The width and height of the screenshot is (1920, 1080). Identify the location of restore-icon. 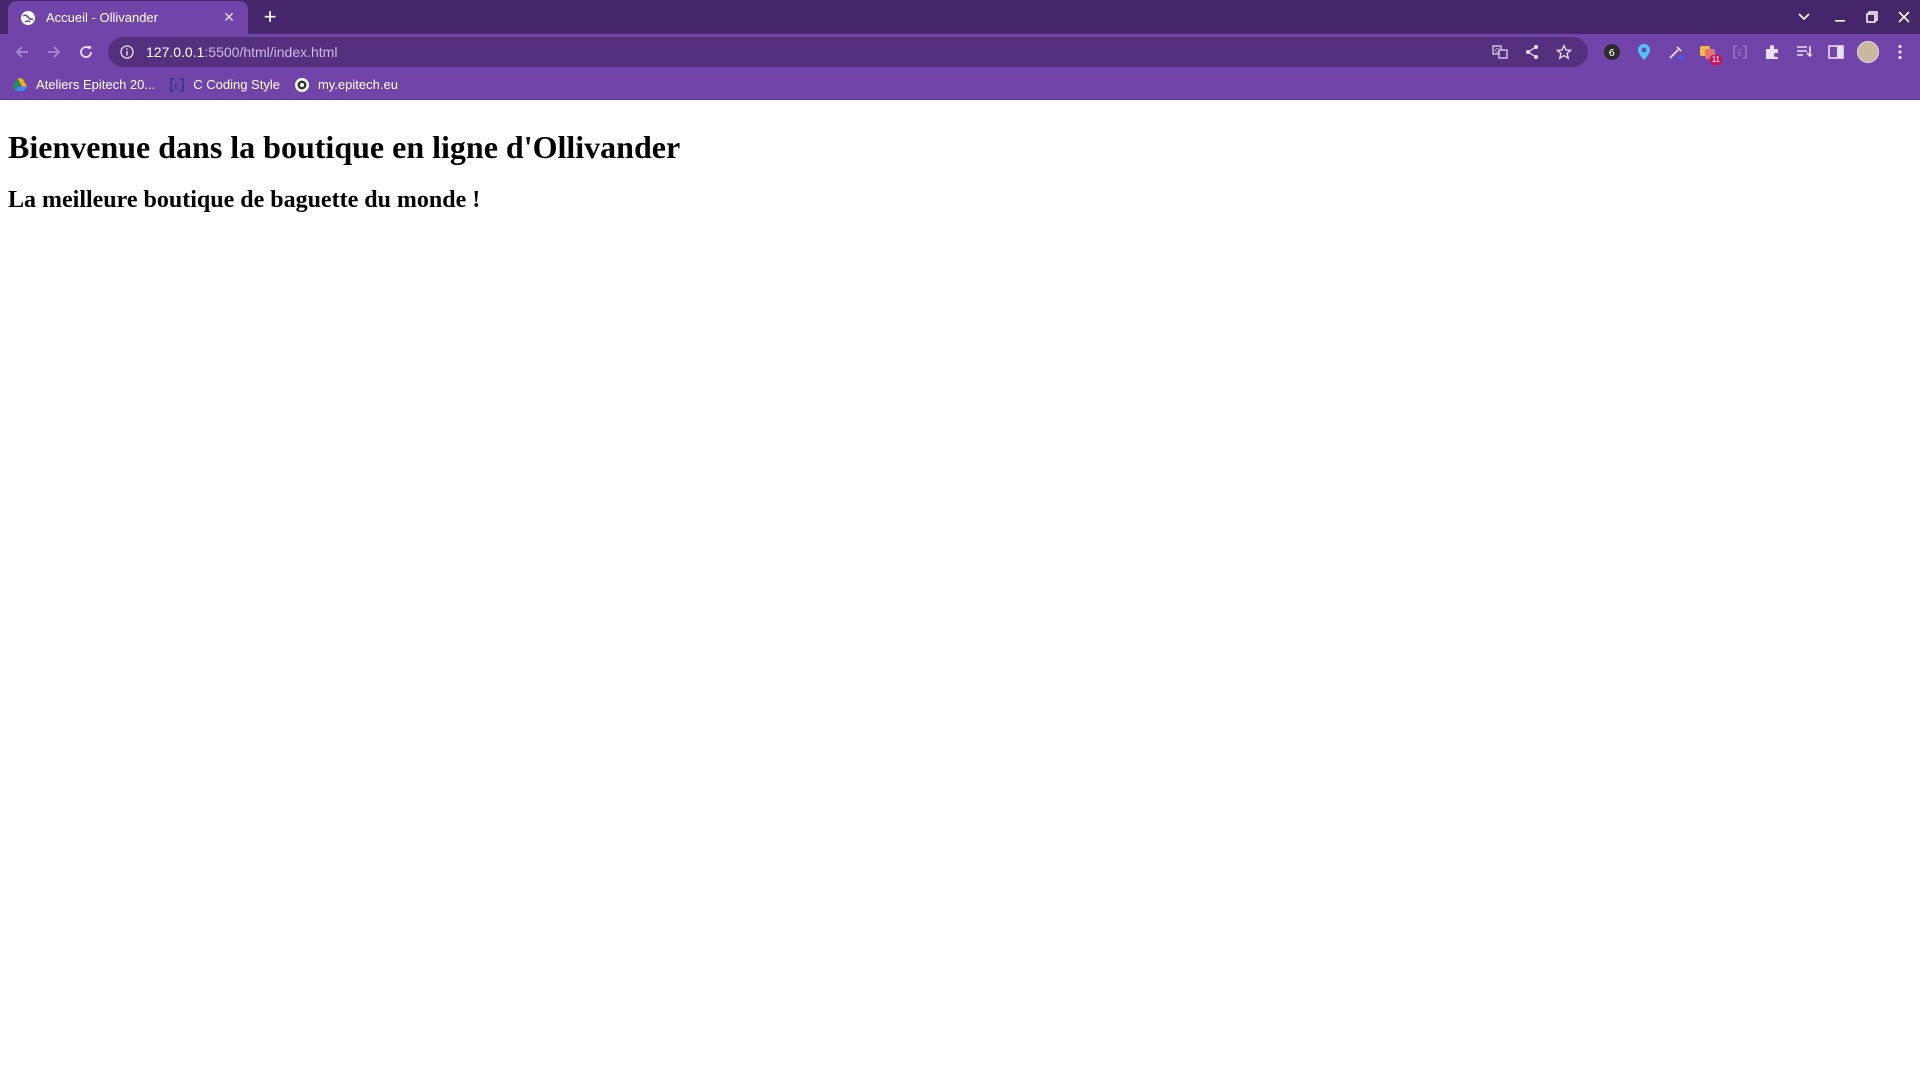
(1872, 17).